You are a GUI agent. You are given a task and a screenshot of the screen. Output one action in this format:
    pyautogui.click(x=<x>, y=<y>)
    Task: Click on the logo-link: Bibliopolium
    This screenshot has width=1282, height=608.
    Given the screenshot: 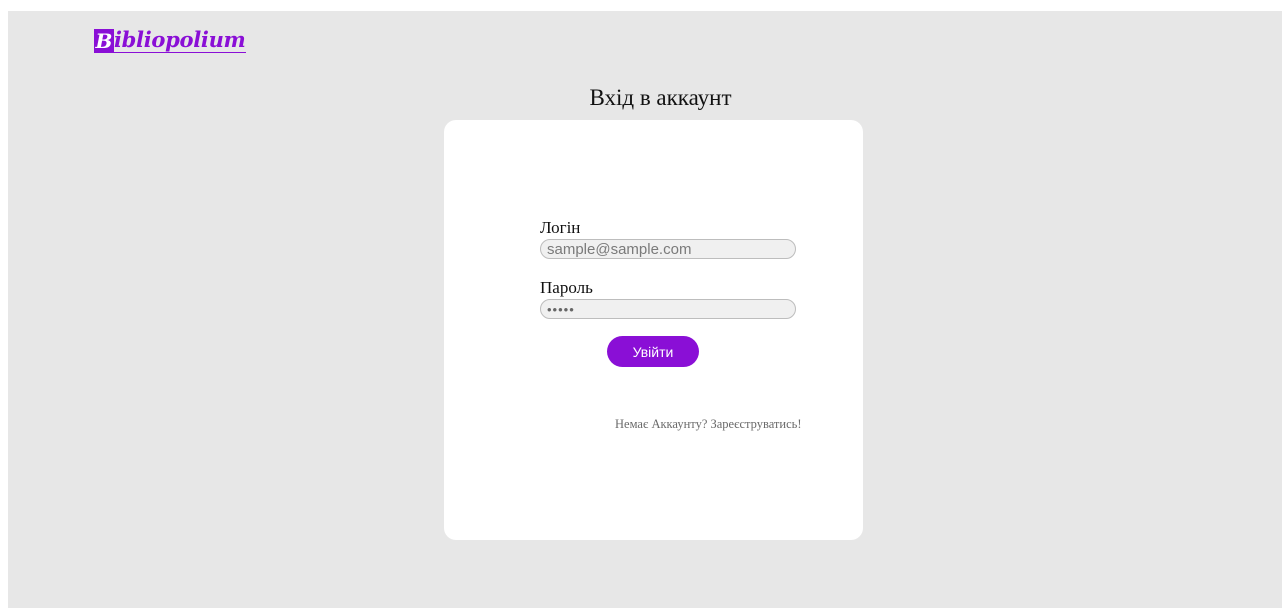 What is the action you would take?
    pyautogui.click(x=170, y=37)
    